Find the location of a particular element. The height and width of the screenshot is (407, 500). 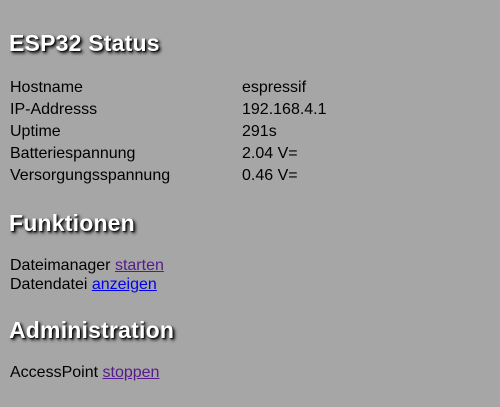

table-row: Hostname espressif is located at coordinates (168, 88).